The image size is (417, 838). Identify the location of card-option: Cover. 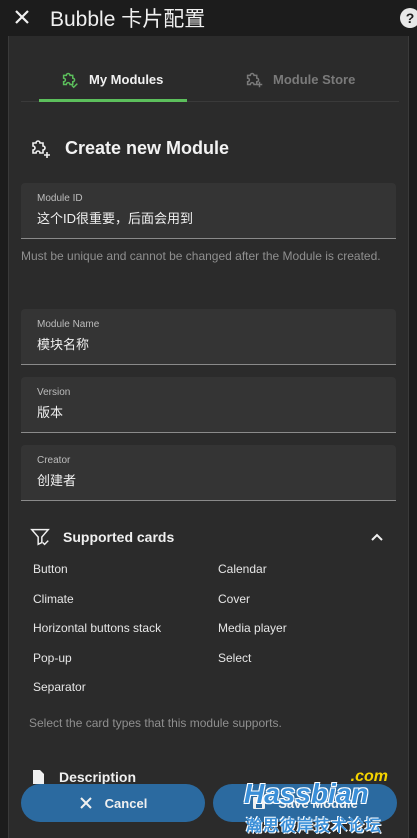
(234, 599).